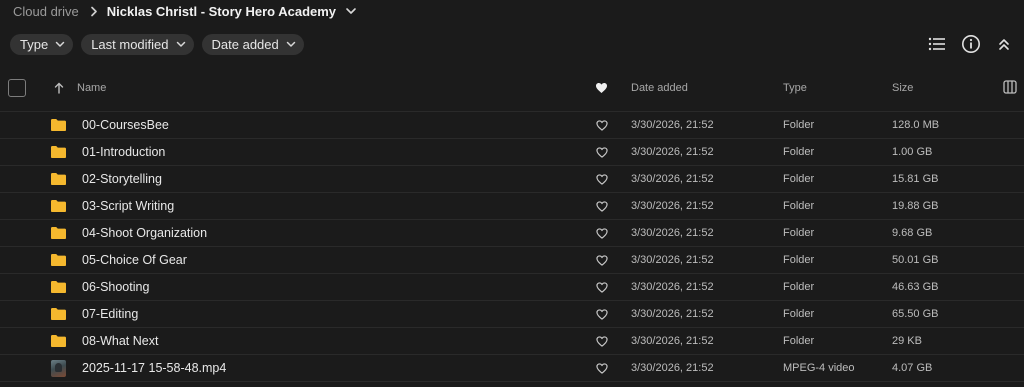 The width and height of the screenshot is (1024, 387). What do you see at coordinates (512, 314) in the screenshot?
I see `table-row: 07-Editing 3/30/2026, 21:52 Folder 65.50 GB` at bounding box center [512, 314].